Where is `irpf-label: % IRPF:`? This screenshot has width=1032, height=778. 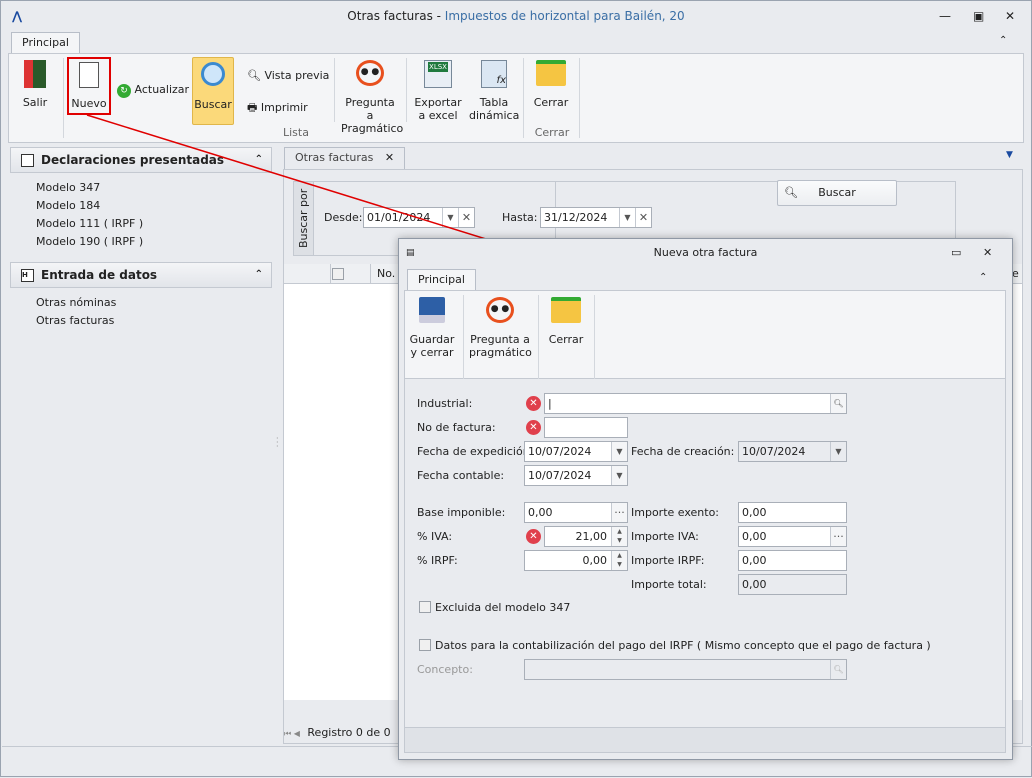 irpf-label: % IRPF: is located at coordinates (437, 560).